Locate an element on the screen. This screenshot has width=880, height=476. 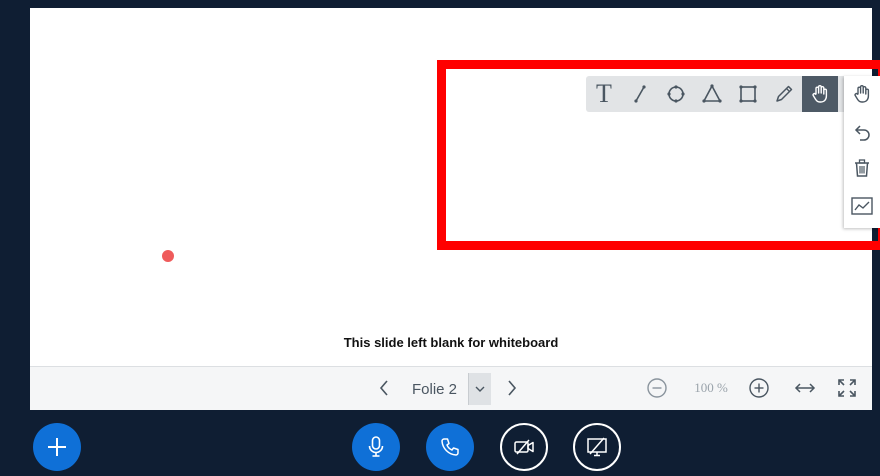
previous-slide-button is located at coordinates (384, 388).